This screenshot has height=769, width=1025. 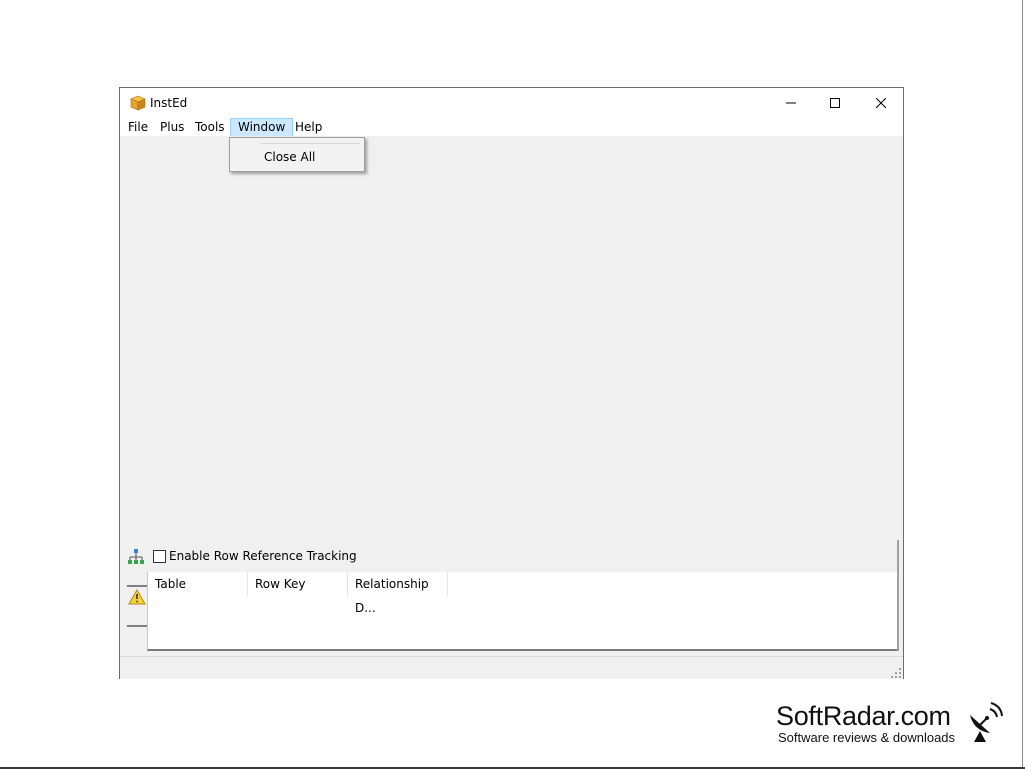 I want to click on menu-file: File, so click(x=138, y=127).